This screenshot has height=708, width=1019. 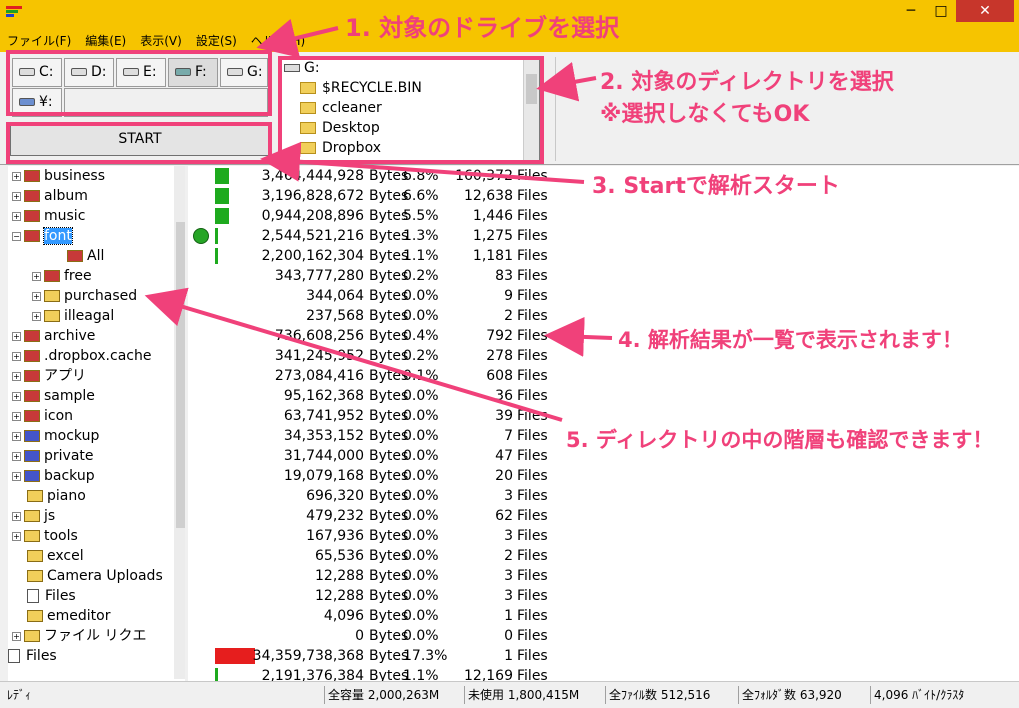 What do you see at coordinates (39, 41) in the screenshot?
I see `menu-file: ファイル(F)` at bounding box center [39, 41].